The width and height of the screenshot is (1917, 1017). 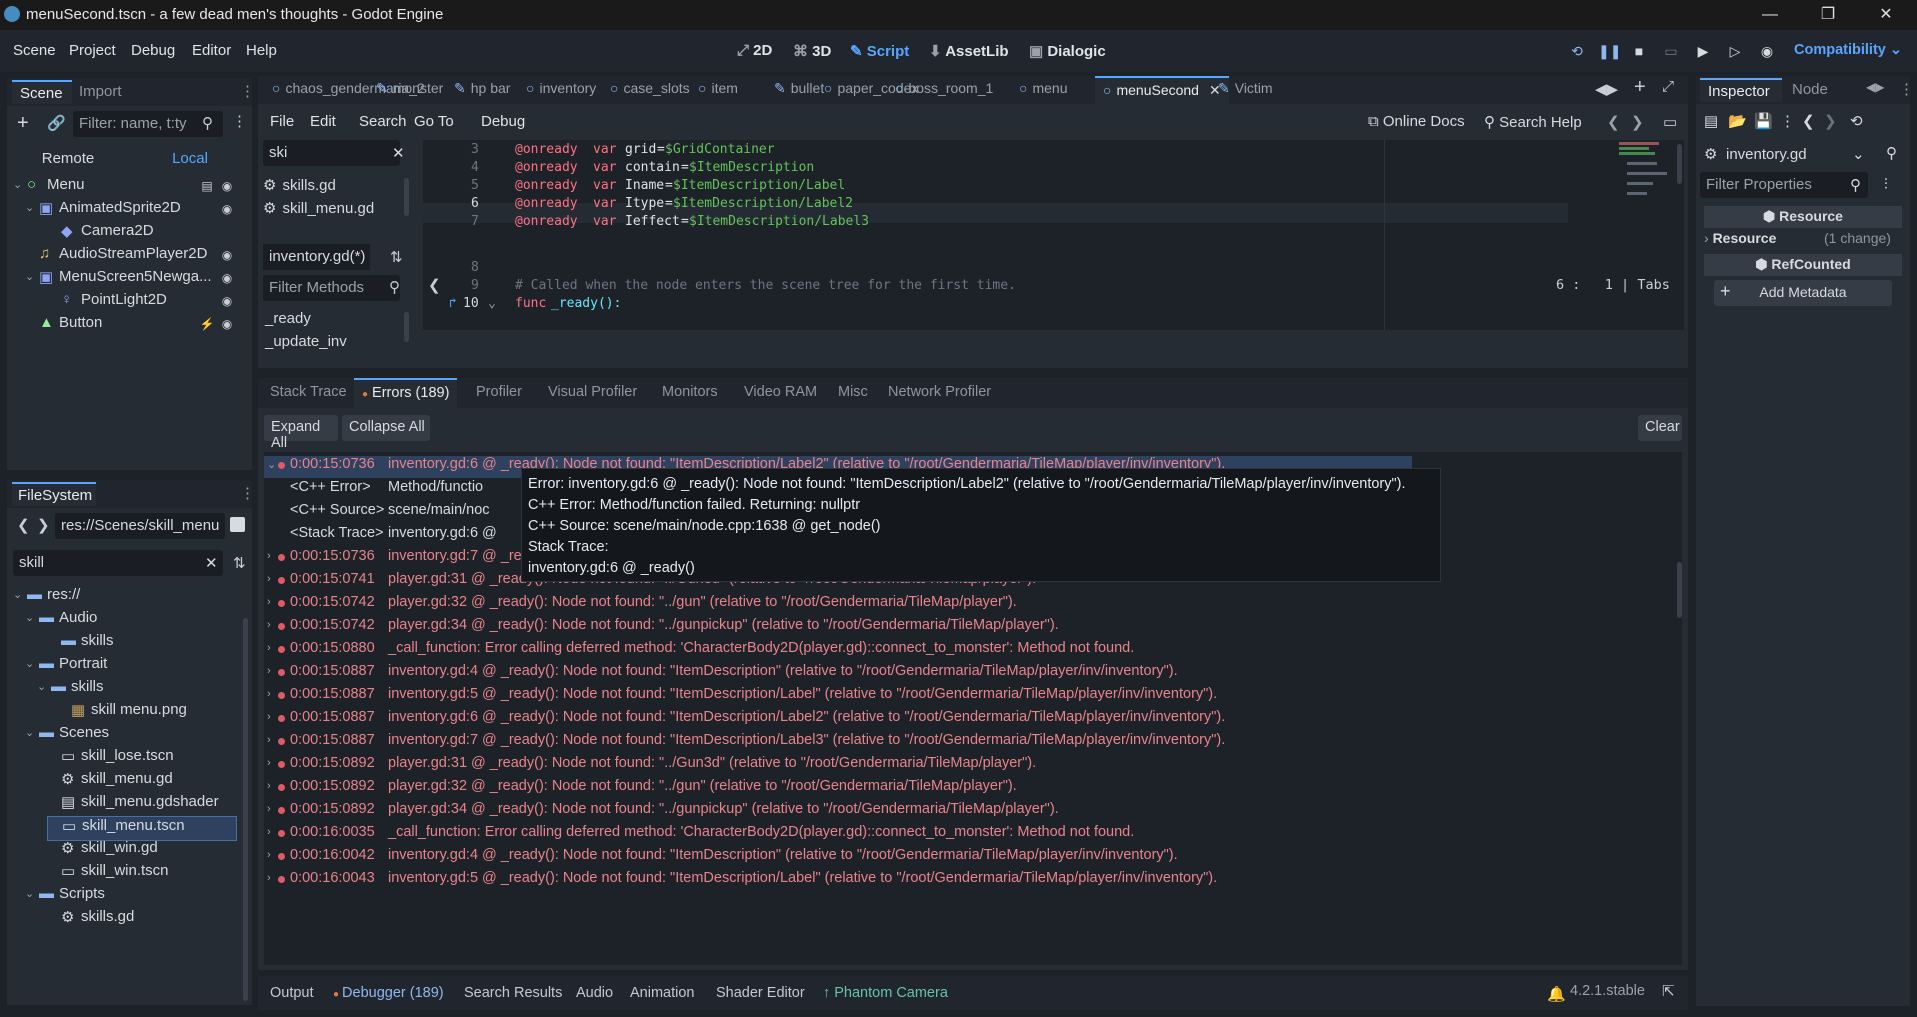 What do you see at coordinates (406, 393) in the screenshot?
I see `debugger-tab-errors: ● Errors (189)` at bounding box center [406, 393].